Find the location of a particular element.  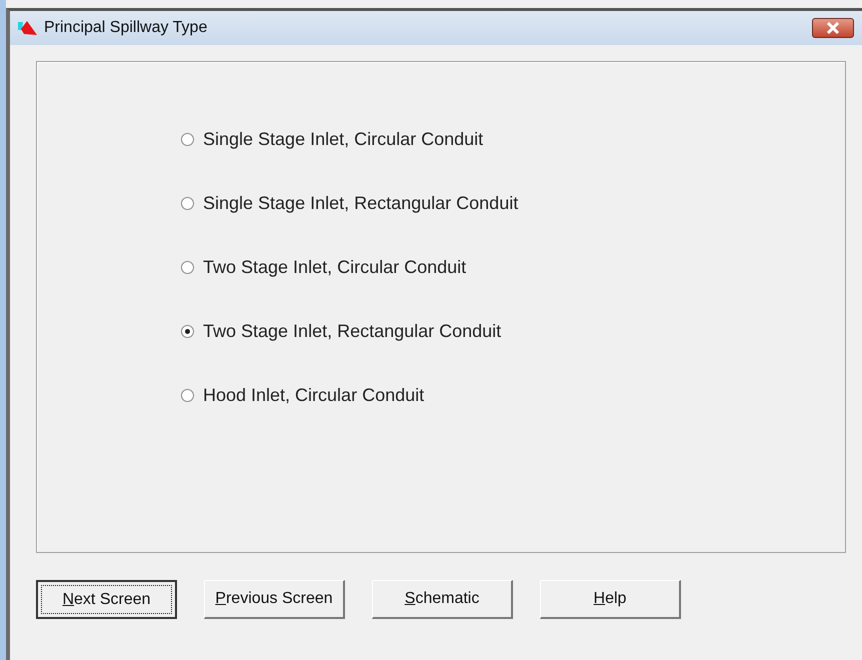

close-icon is located at coordinates (833, 28).